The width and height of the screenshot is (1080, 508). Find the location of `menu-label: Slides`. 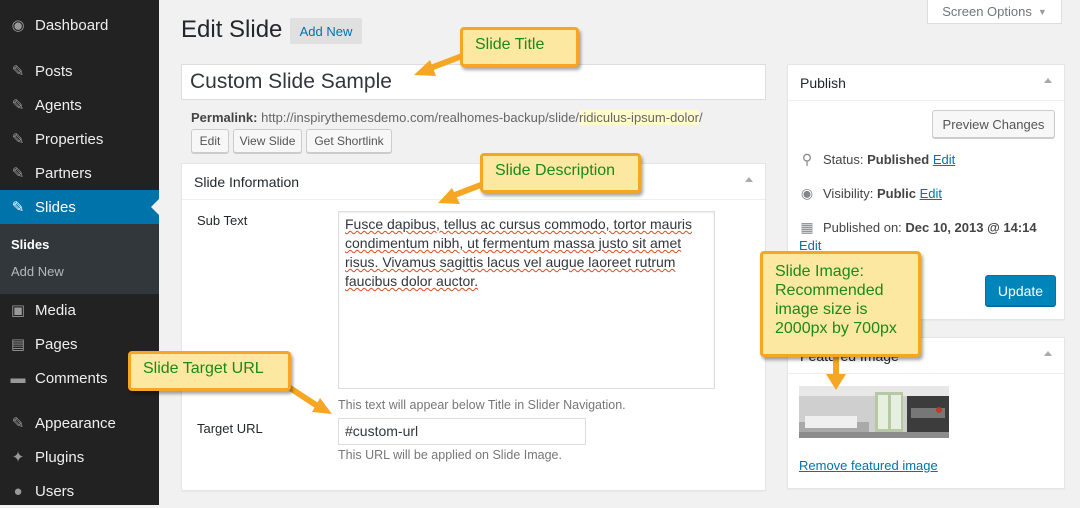

menu-label: Slides is located at coordinates (55, 207).